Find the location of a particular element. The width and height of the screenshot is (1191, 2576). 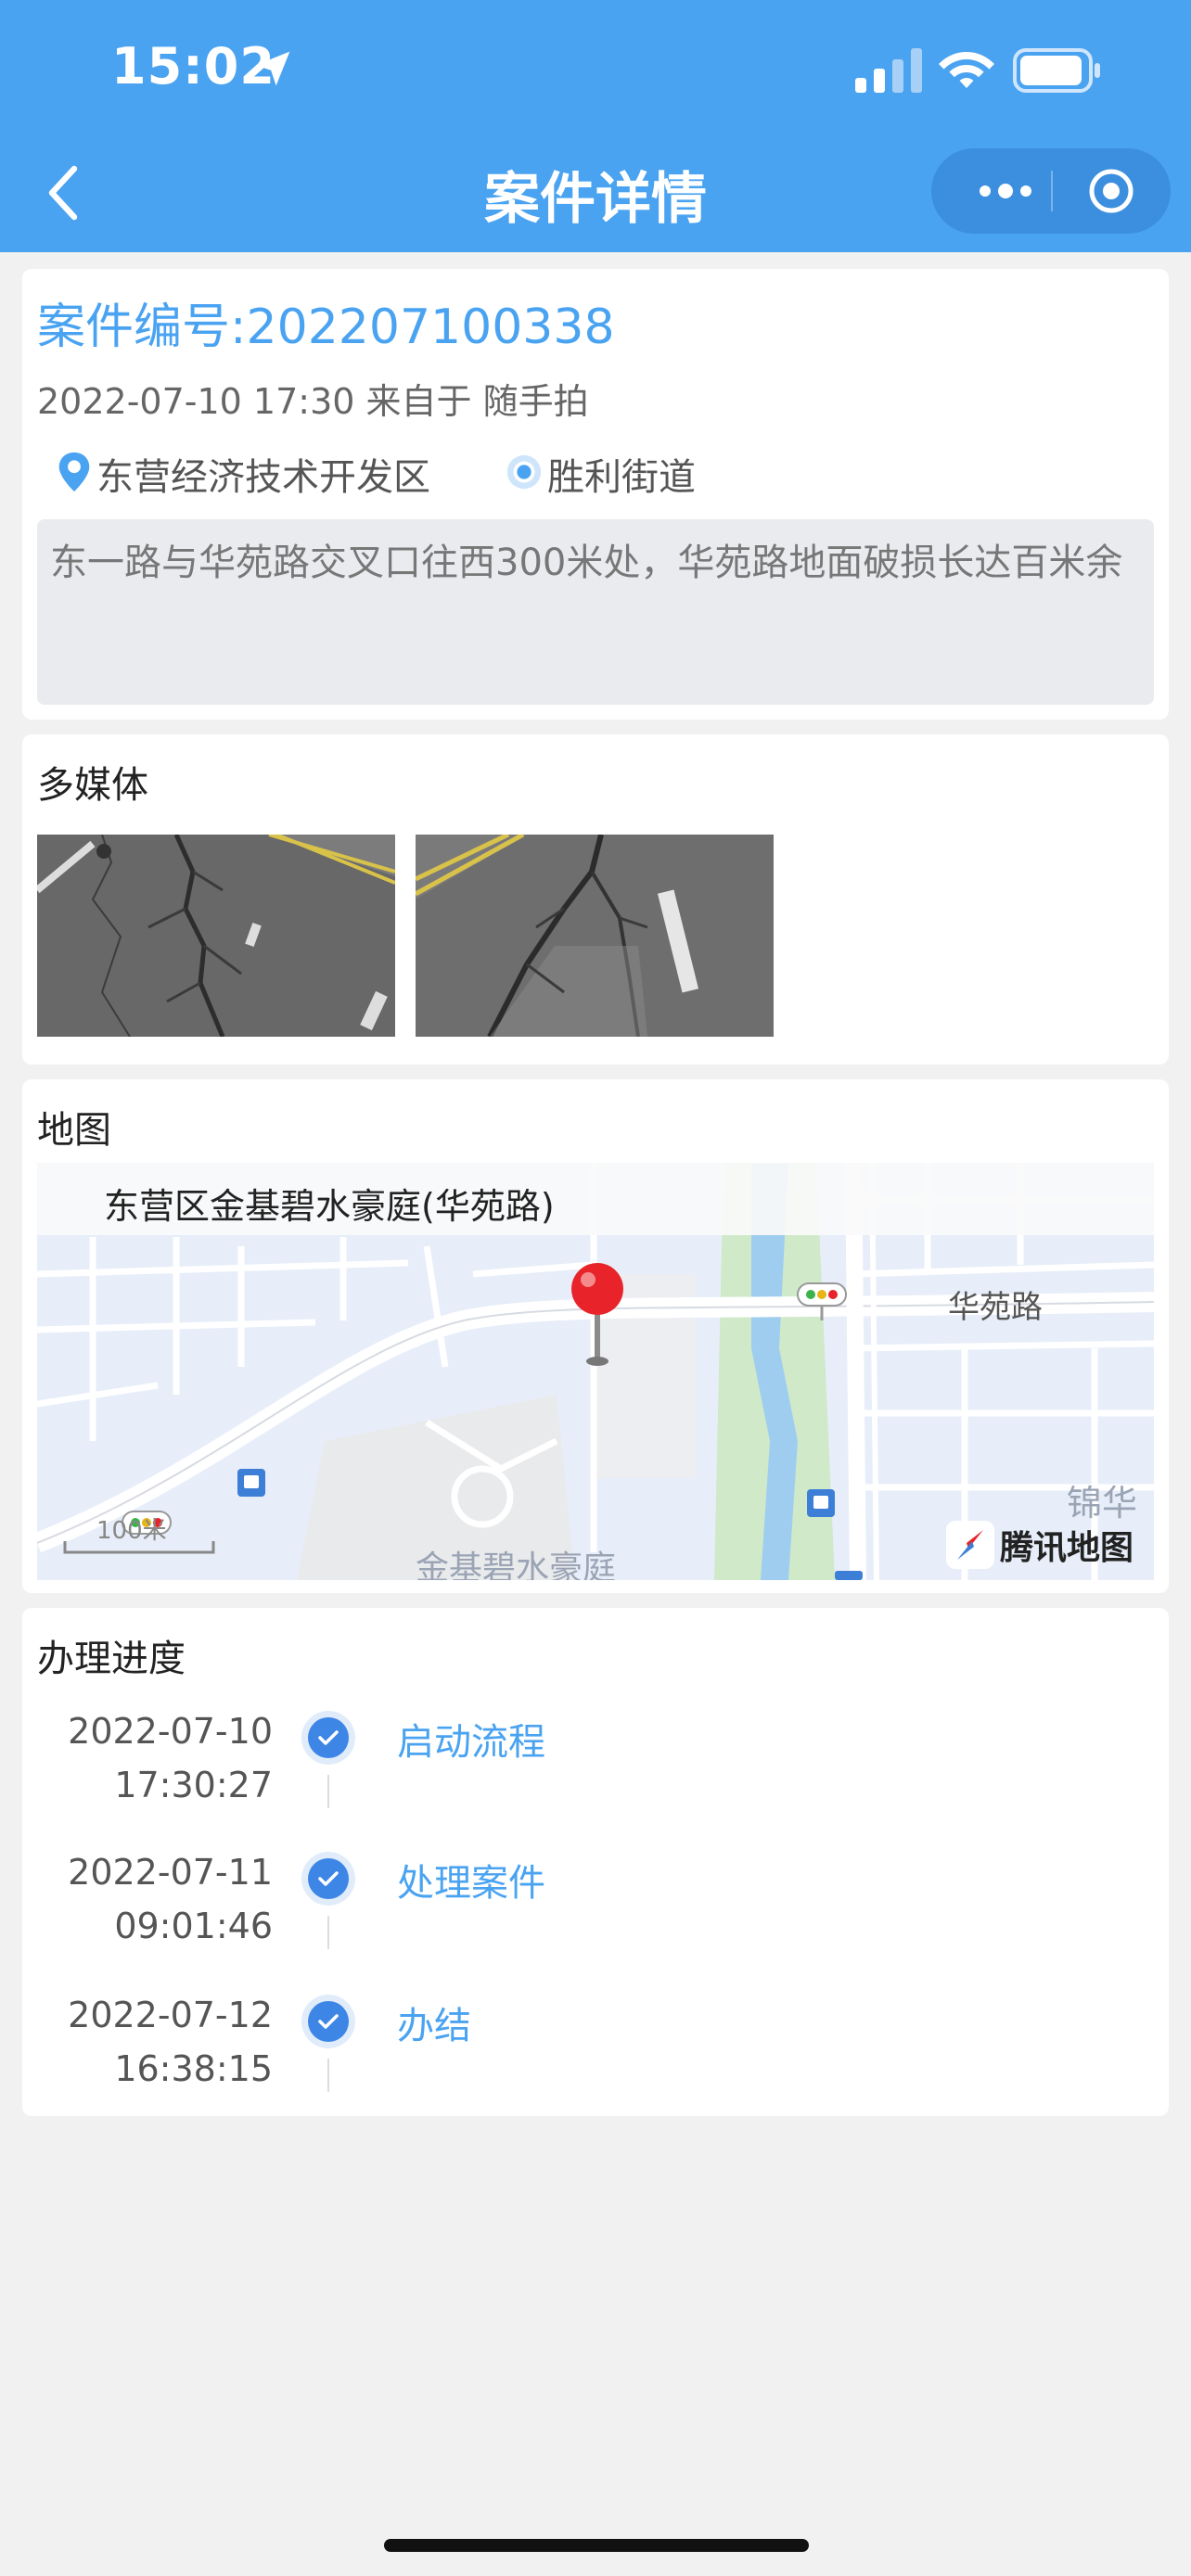

area-label: 东营经济技术开发区 is located at coordinates (263, 478).